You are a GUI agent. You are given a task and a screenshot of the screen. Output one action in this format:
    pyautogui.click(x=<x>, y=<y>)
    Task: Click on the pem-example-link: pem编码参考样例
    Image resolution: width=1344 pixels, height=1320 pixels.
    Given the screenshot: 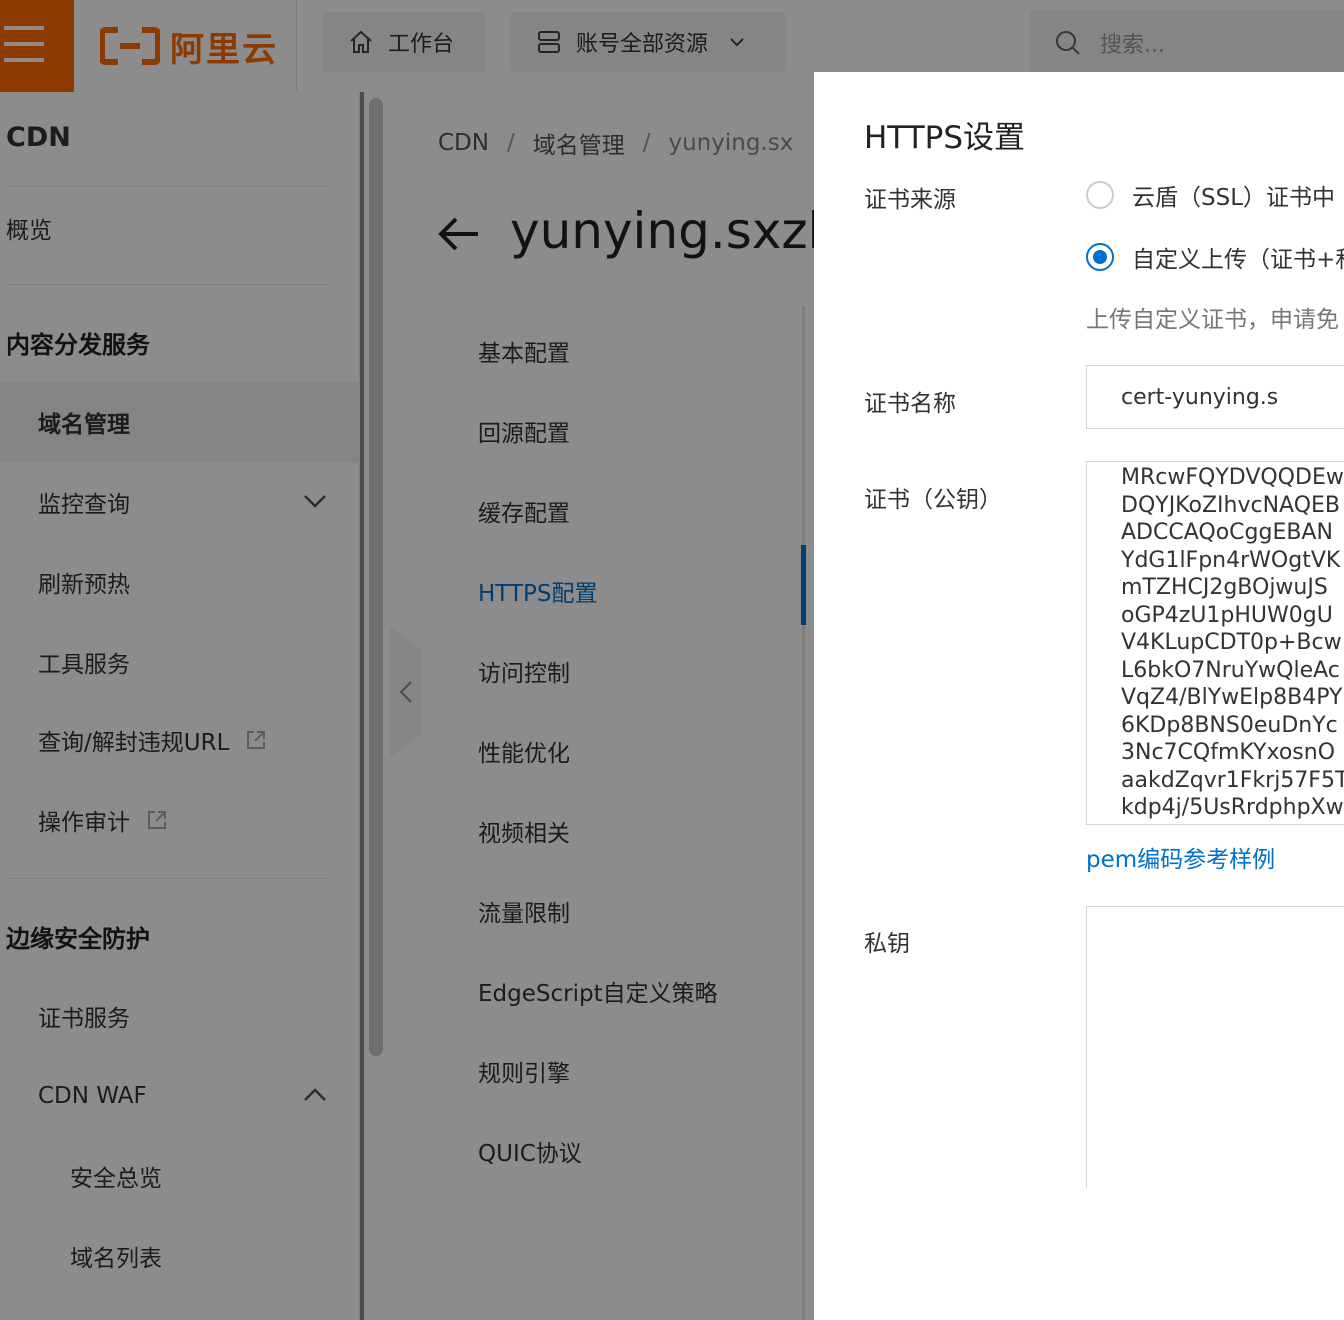 What is the action you would take?
    pyautogui.click(x=1180, y=857)
    